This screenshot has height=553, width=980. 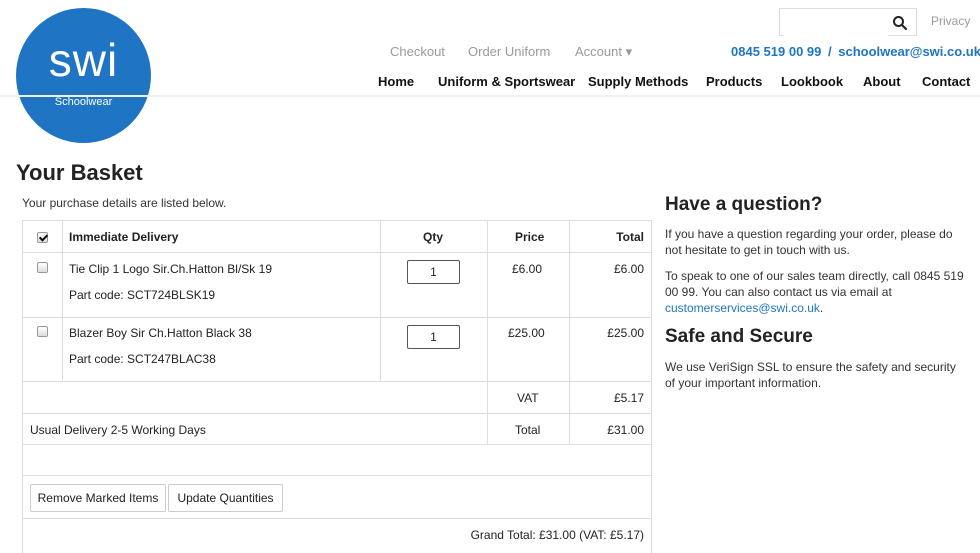 I want to click on select-all-checkbox, so click(x=42, y=237).